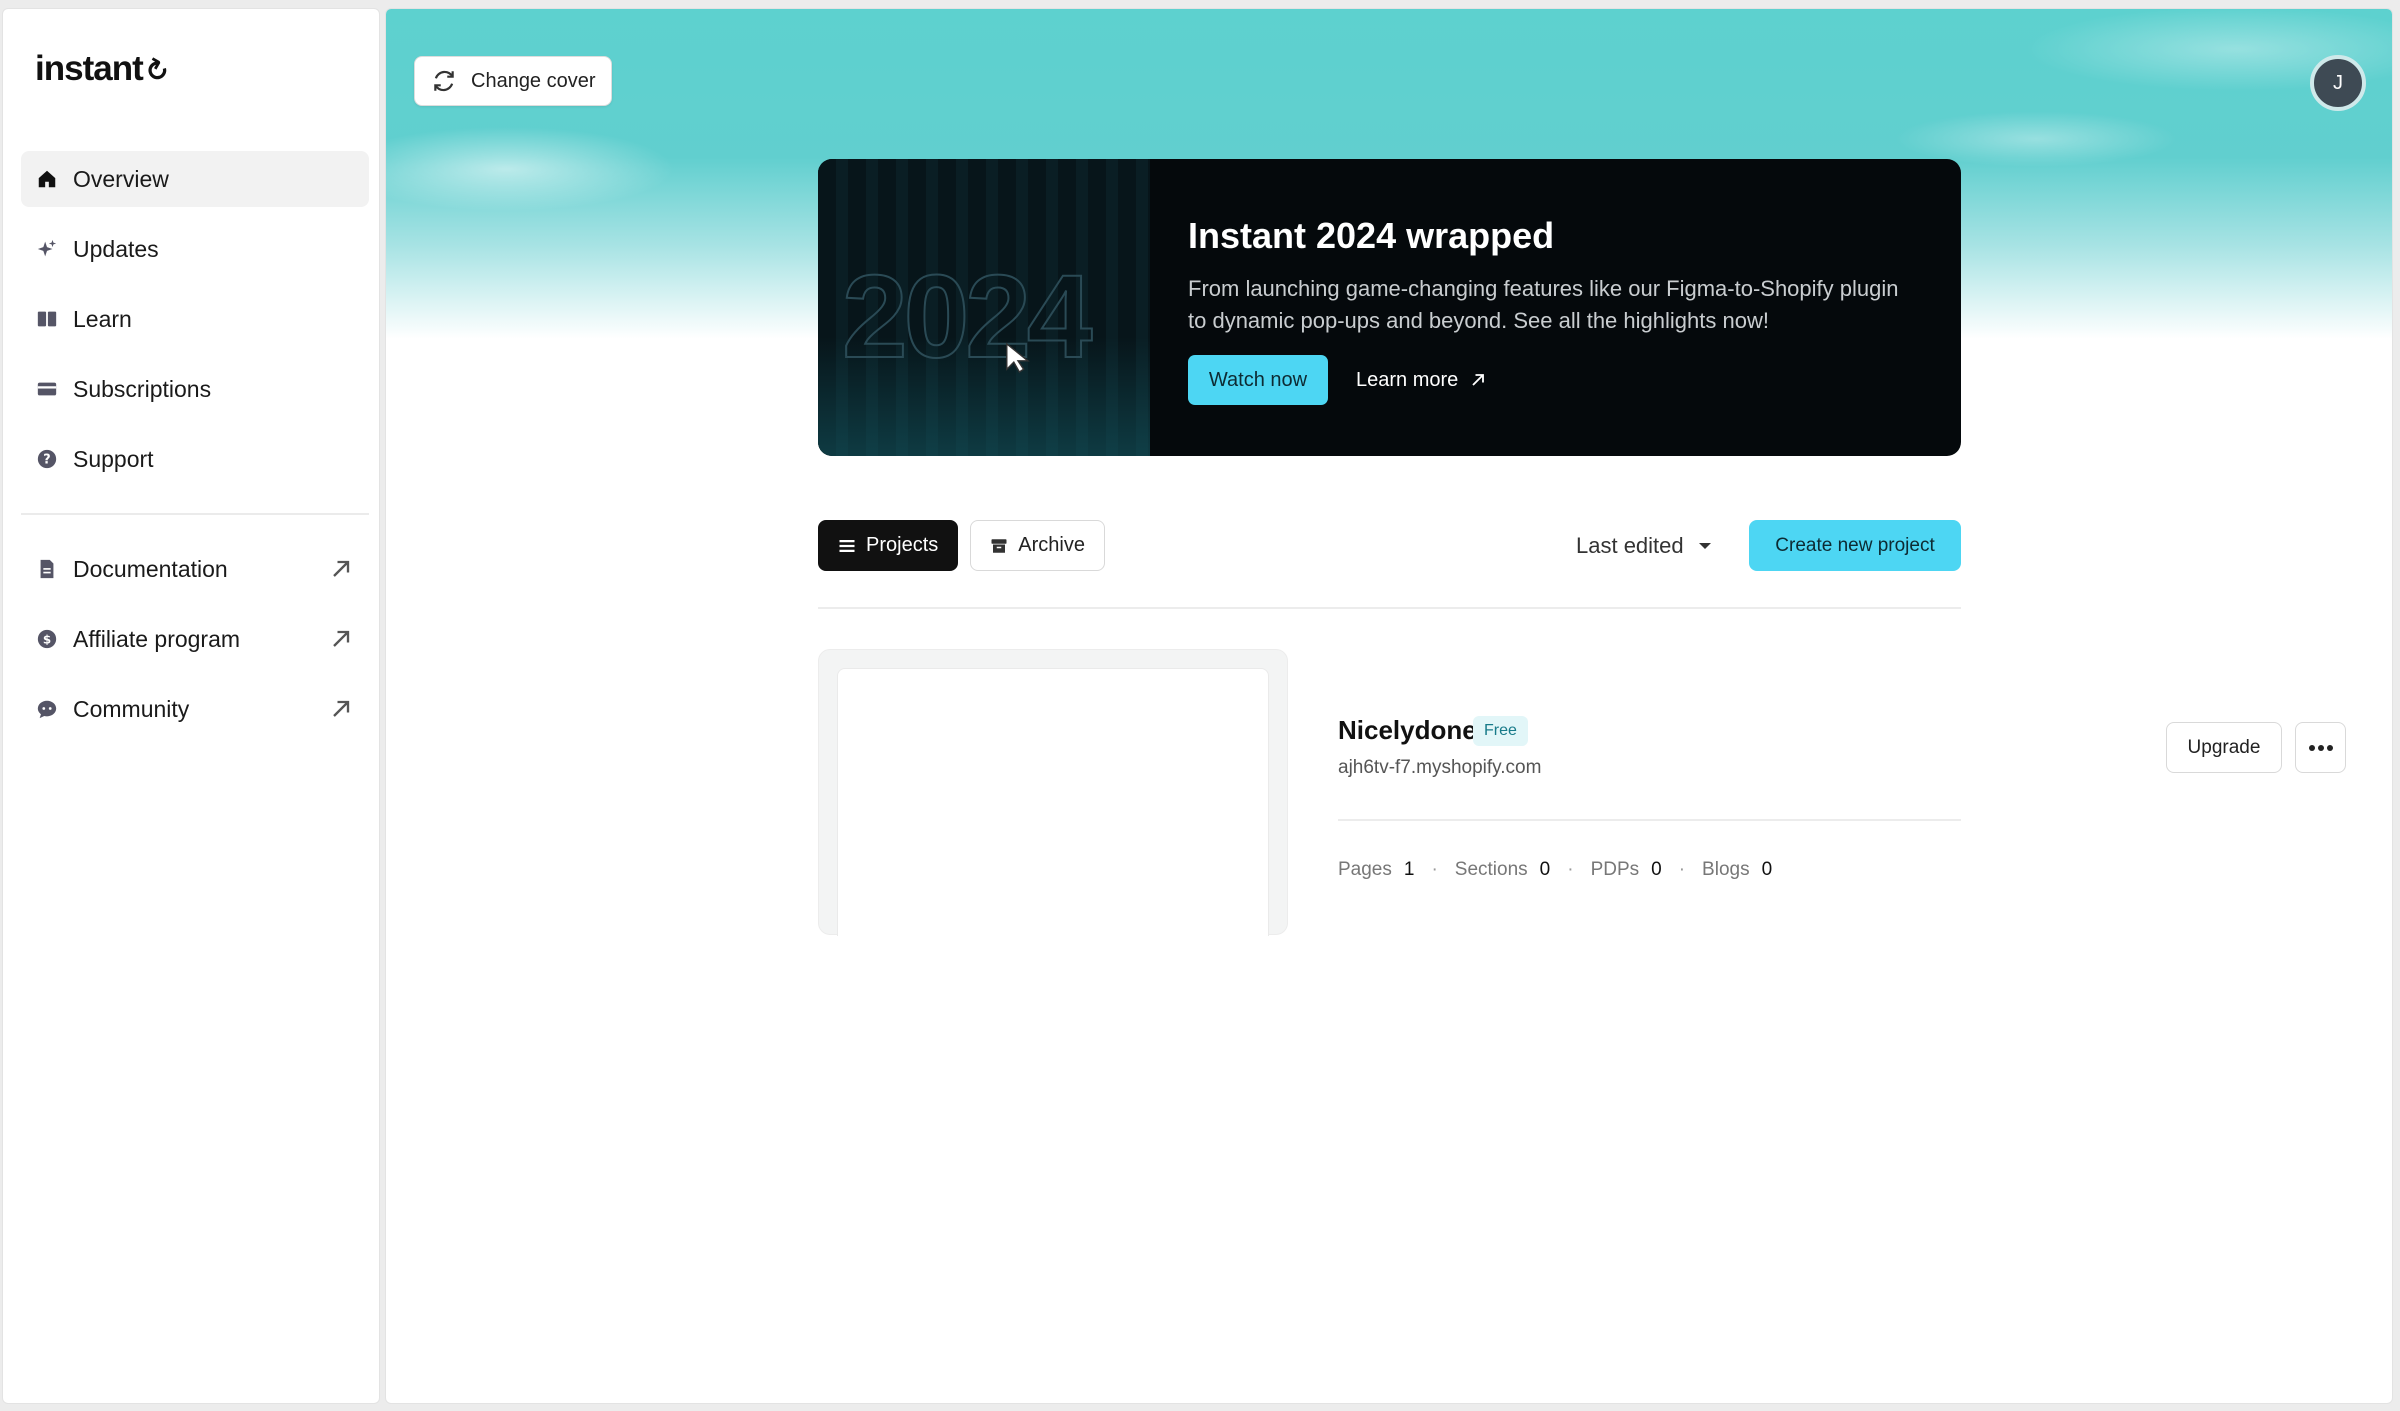  I want to click on plan-badge: Free, so click(1500, 731).